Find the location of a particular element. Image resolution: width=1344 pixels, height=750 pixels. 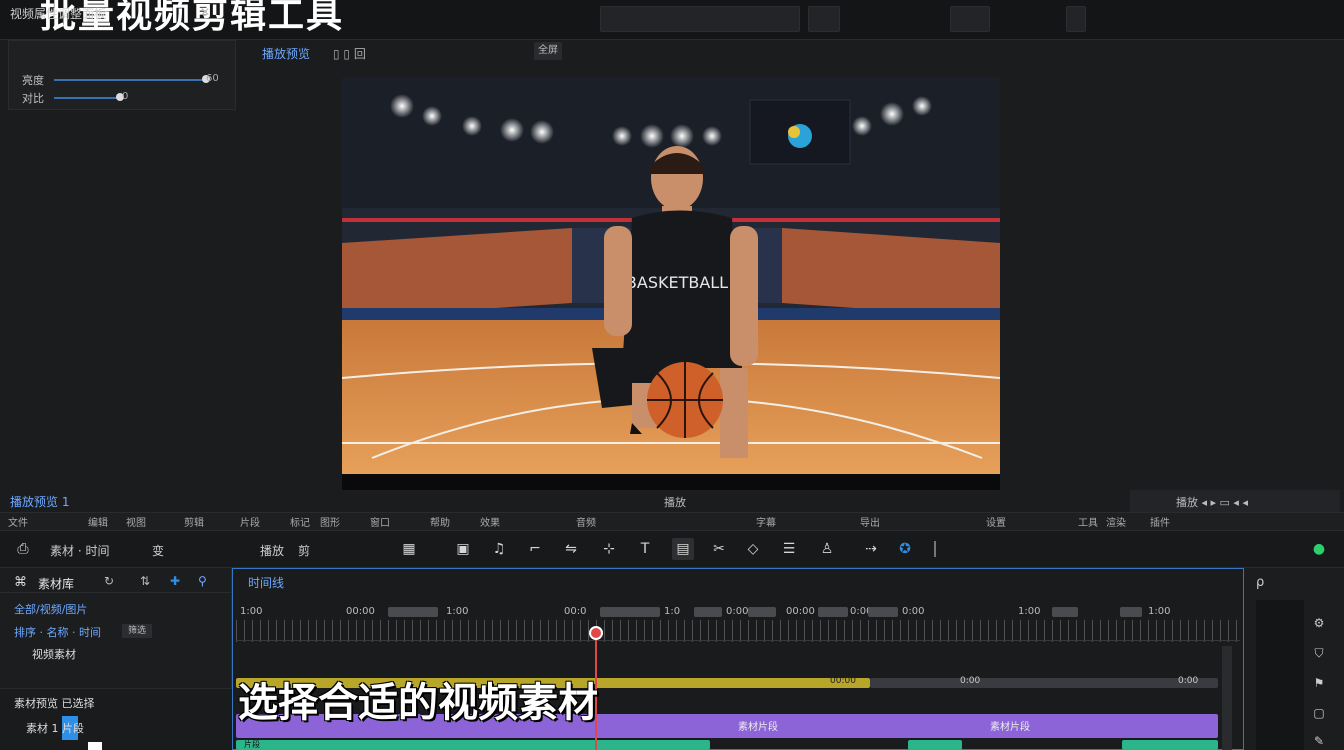

menu-item-edit: 编辑 is located at coordinates (98, 521).